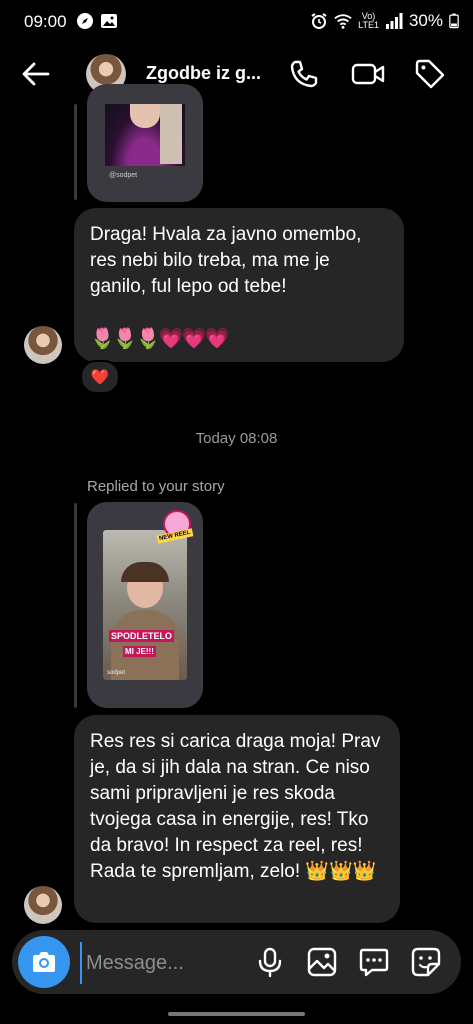  Describe the element at coordinates (270, 962) in the screenshot. I see `microphone-icon` at that location.